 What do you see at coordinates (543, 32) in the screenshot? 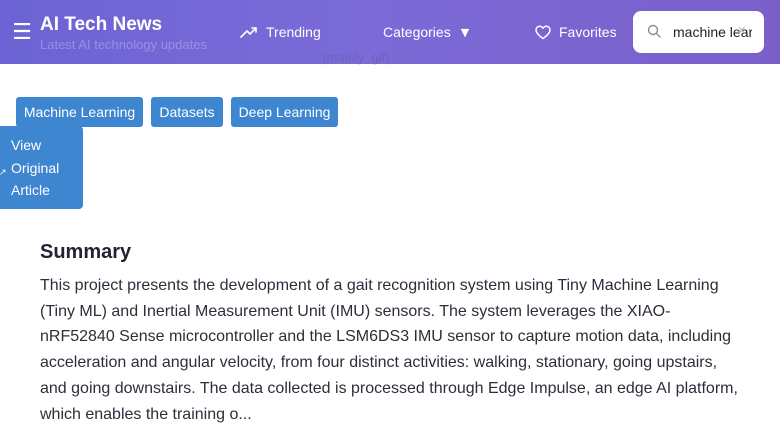
I see `heart-icon` at bounding box center [543, 32].